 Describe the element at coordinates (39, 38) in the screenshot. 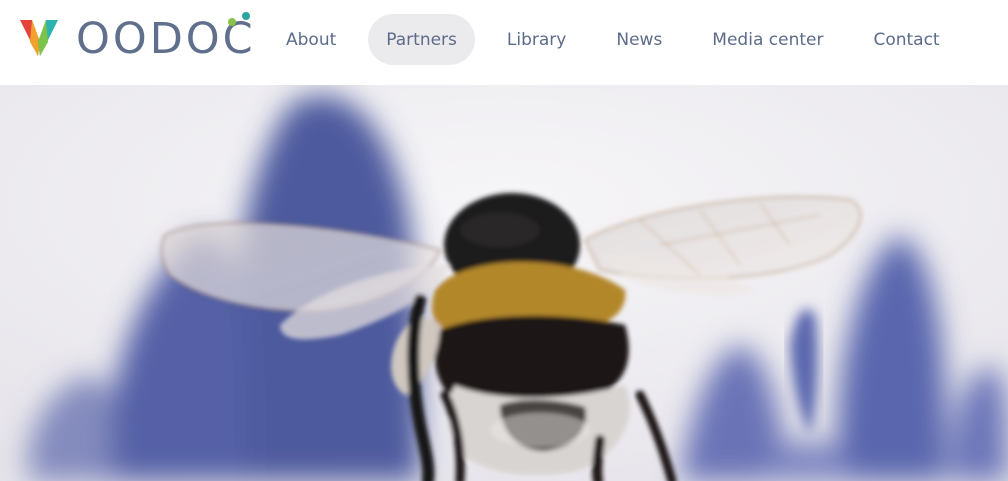

I see `logo-v-icon` at that location.